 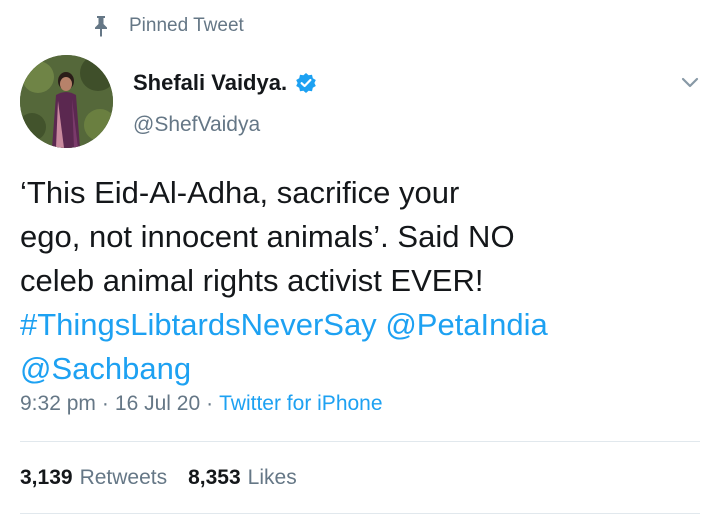 I want to click on tweet-stats: 3,139 Retweets 8,353 Likes, so click(x=158, y=478).